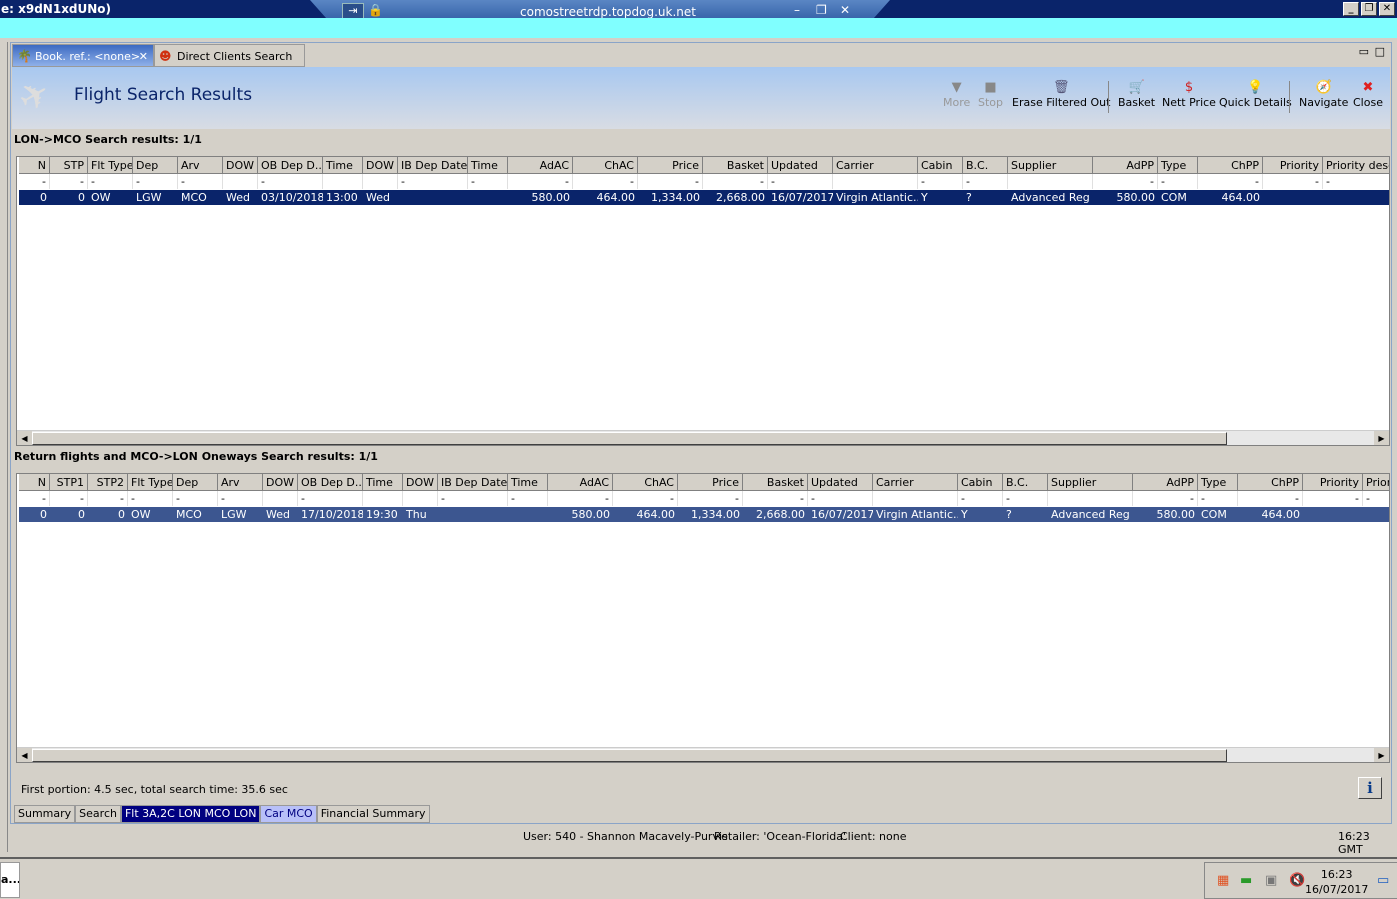  What do you see at coordinates (190, 814) in the screenshot?
I see `tab-flight: Flt 3A,2C LON MCO LON` at bounding box center [190, 814].